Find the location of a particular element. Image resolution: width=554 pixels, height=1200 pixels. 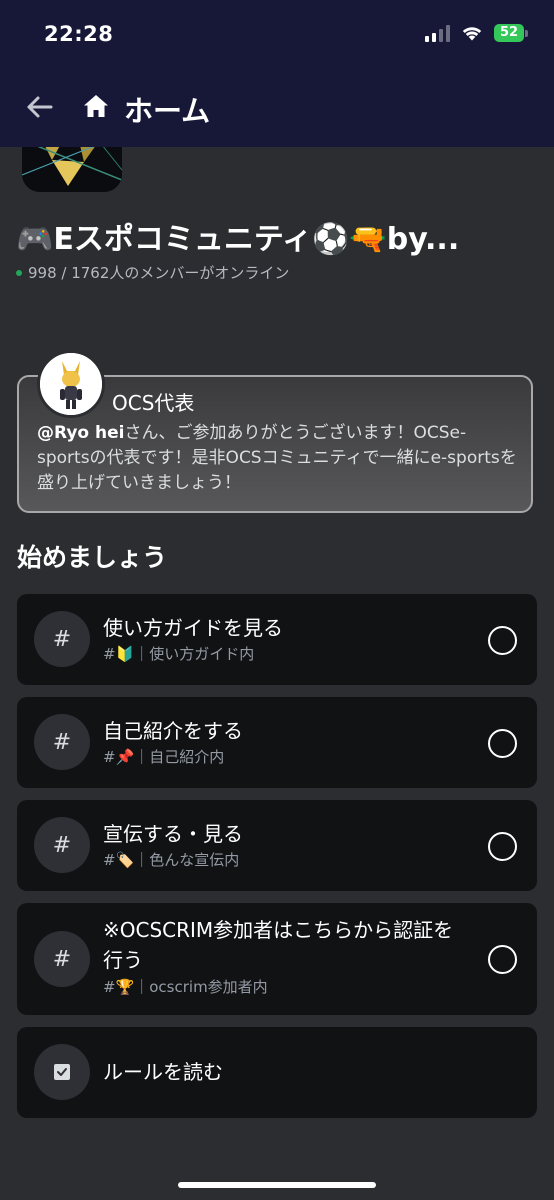

task-title: ルールを読む is located at coordinates (163, 1072).